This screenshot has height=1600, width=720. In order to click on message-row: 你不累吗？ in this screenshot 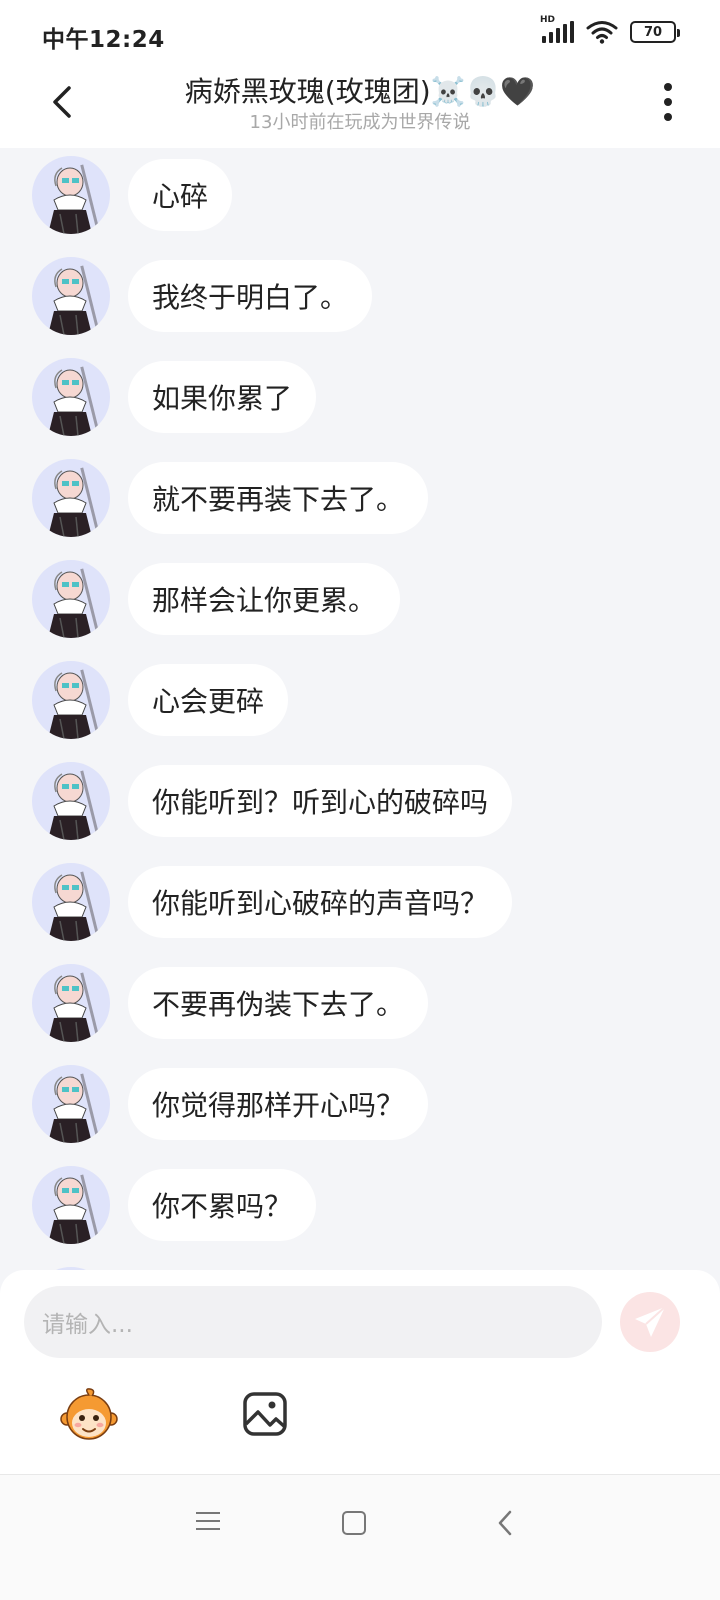, I will do `click(174, 1205)`.